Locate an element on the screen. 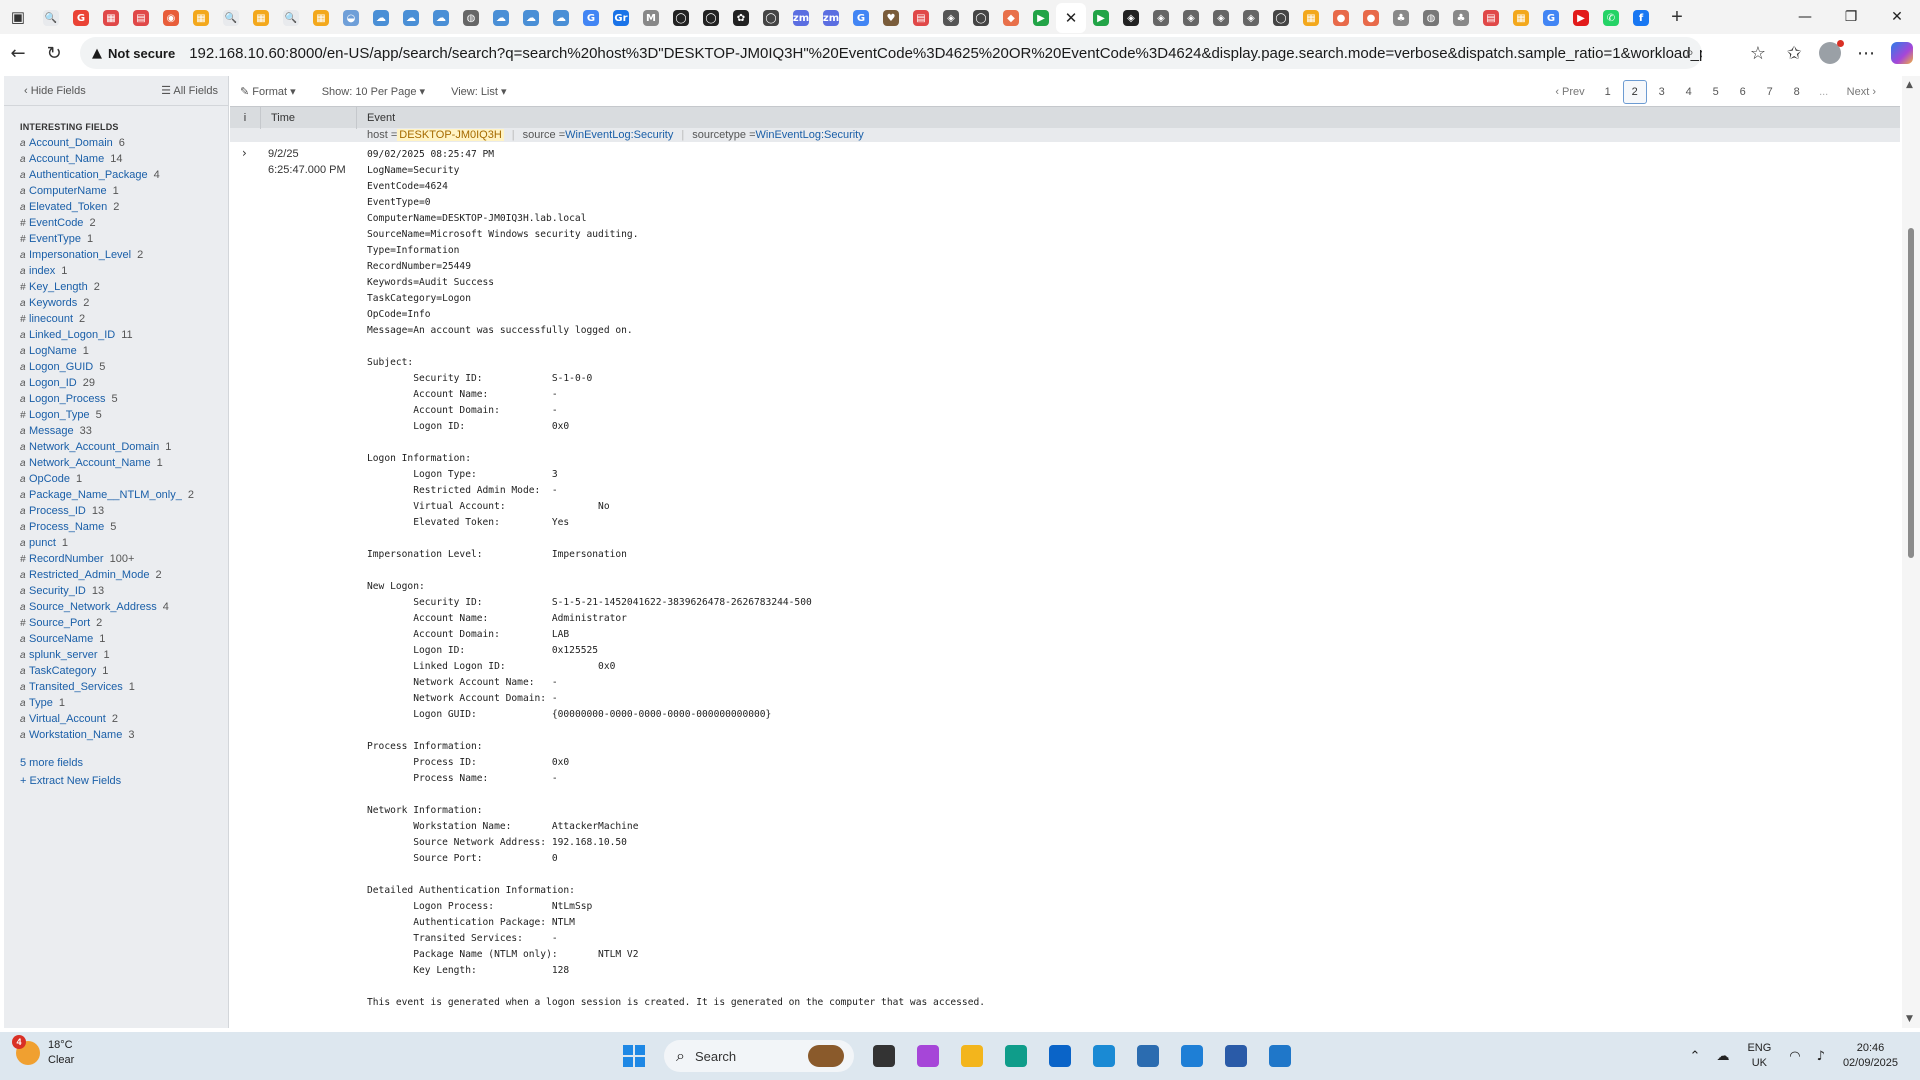  browser-tab: zm is located at coordinates (801, 18).